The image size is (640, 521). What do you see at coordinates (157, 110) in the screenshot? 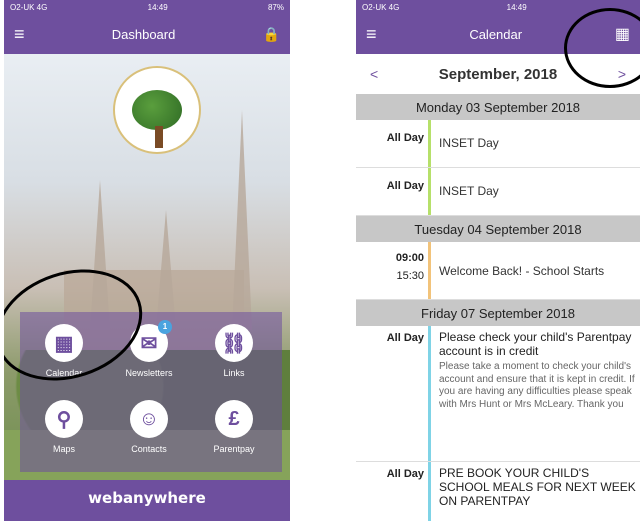
I see `school-logo` at bounding box center [157, 110].